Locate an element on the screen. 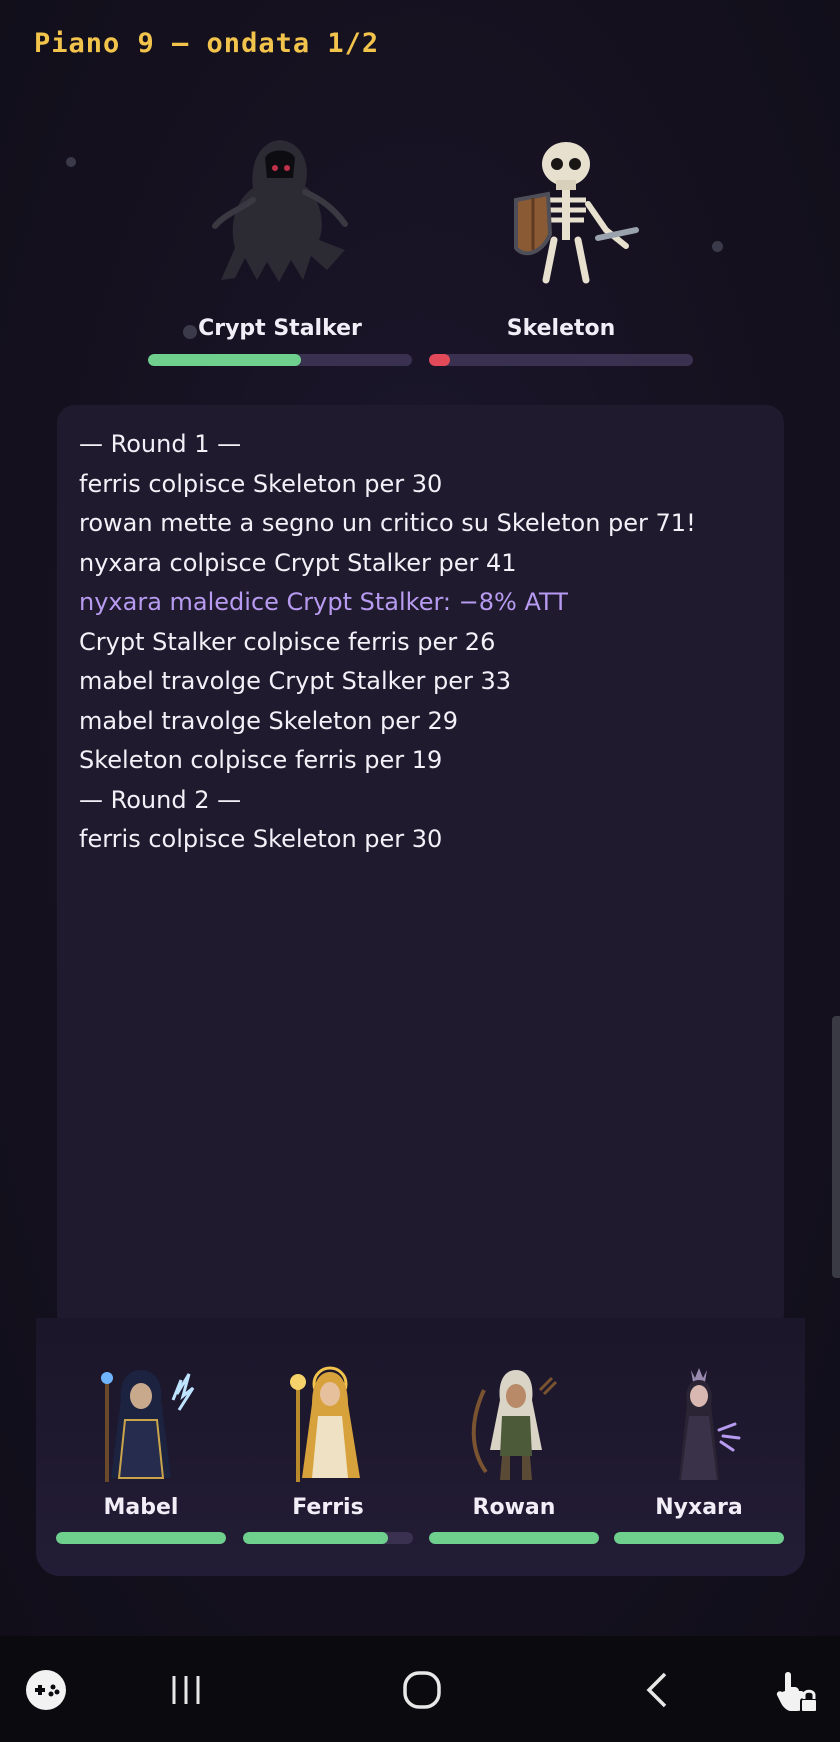 This screenshot has height=1742, width=840. hero-name: Rowan is located at coordinates (514, 1507).